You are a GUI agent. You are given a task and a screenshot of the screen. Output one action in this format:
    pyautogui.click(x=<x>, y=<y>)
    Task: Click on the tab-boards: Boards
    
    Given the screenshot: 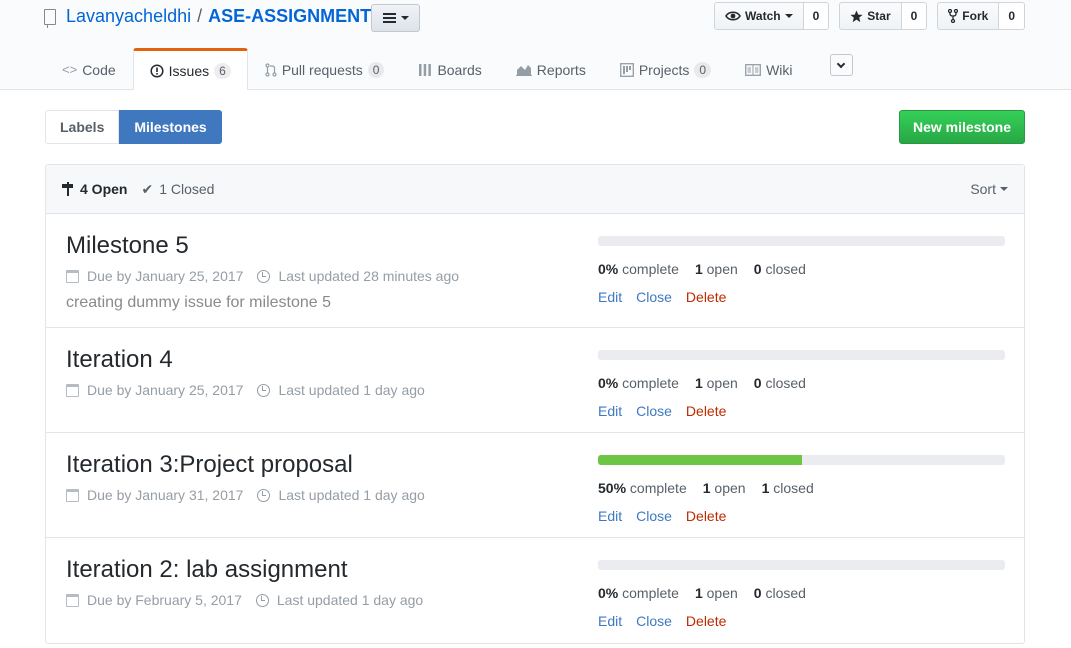 What is the action you would take?
    pyautogui.click(x=449, y=69)
    